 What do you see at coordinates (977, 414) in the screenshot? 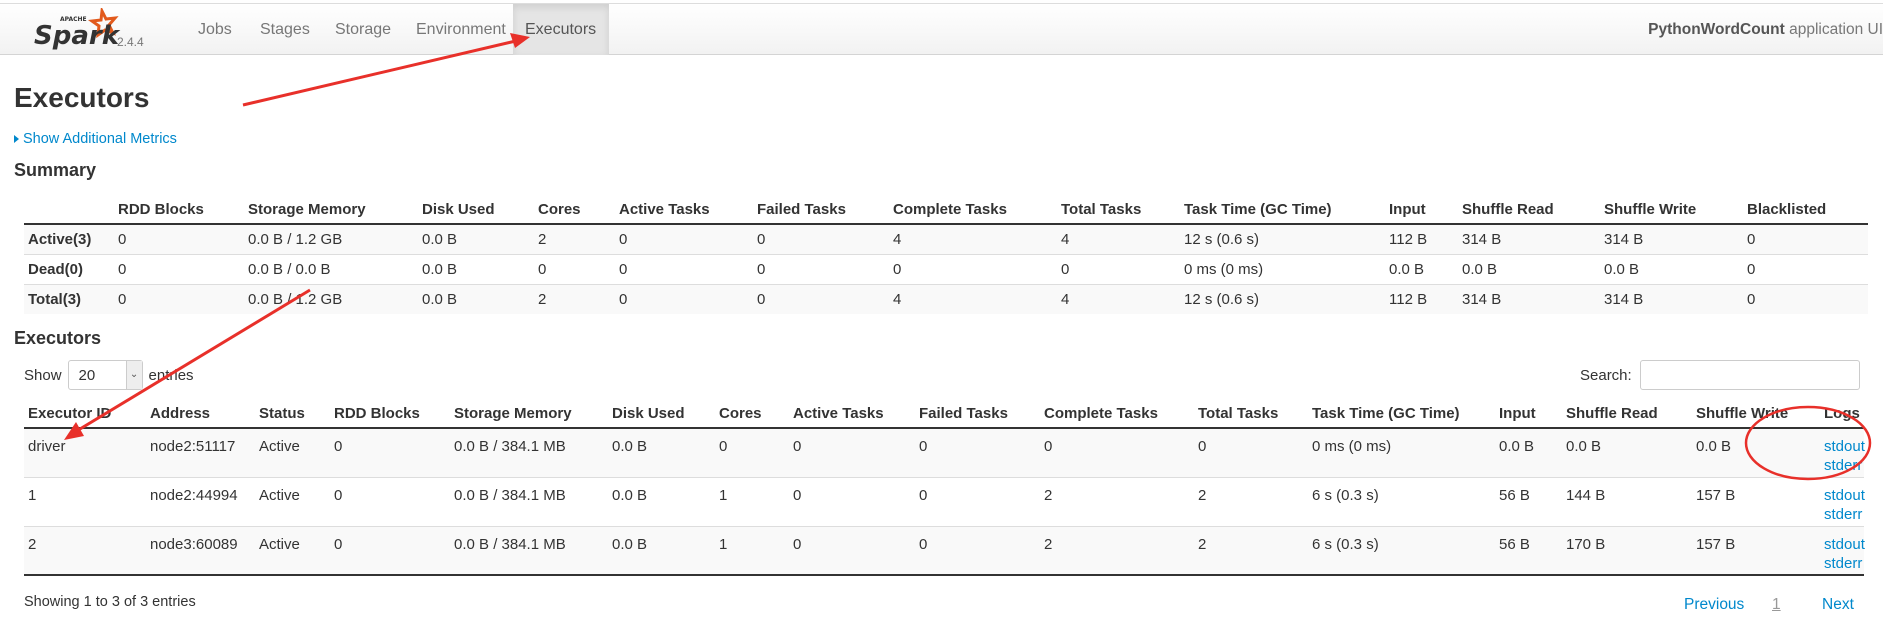
I see `executors-col-header: Failed Tasks` at bounding box center [977, 414].